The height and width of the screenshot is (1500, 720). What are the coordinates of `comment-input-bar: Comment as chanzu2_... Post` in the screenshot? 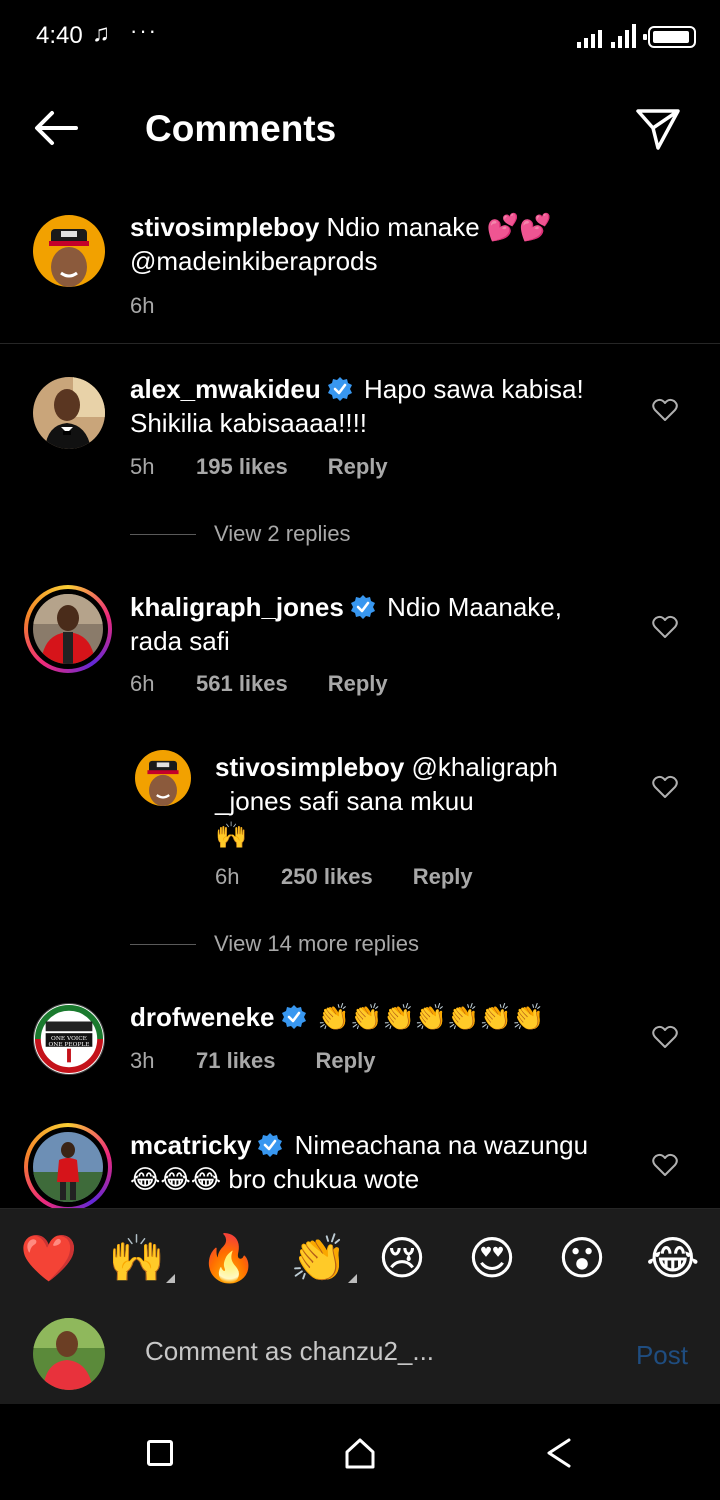 It's located at (360, 1355).